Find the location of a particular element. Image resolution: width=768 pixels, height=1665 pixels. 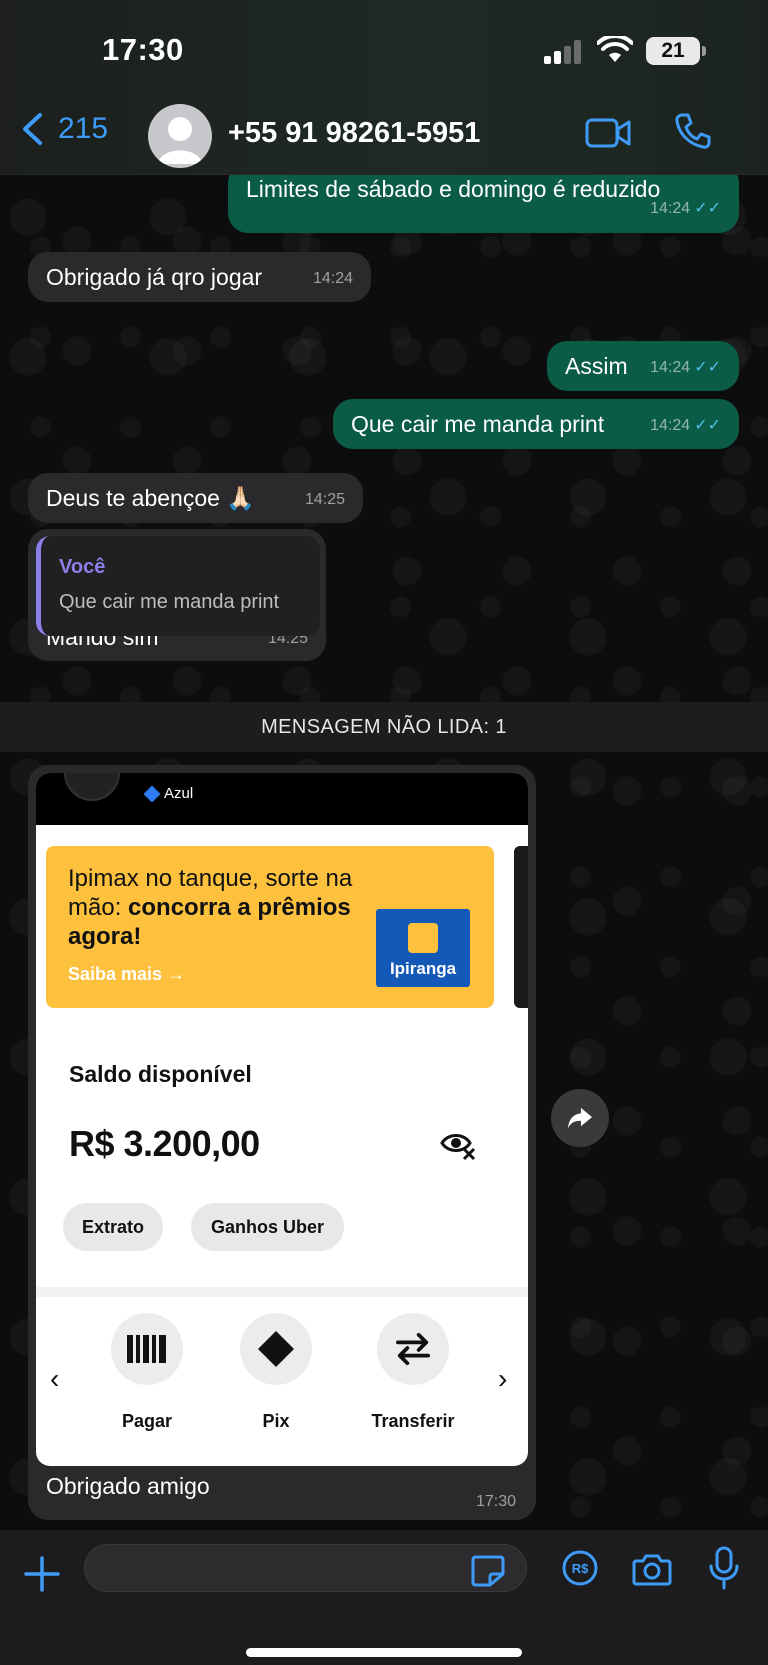

promo-link: Saiba mais → is located at coordinates (127, 974).